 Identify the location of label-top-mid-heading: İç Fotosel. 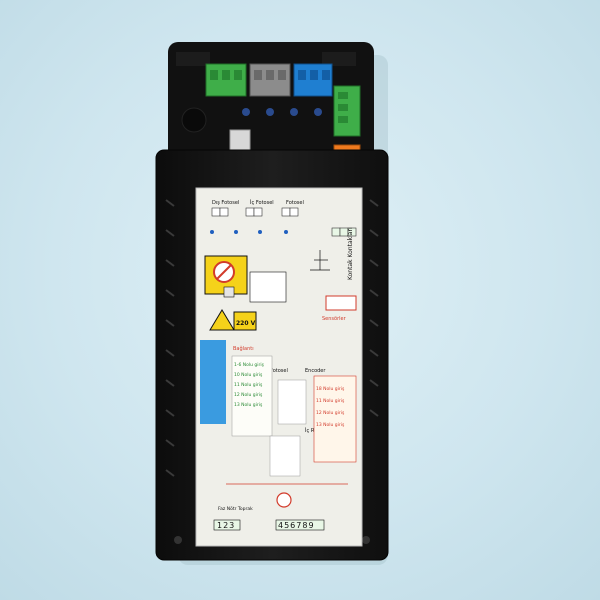
(262, 202).